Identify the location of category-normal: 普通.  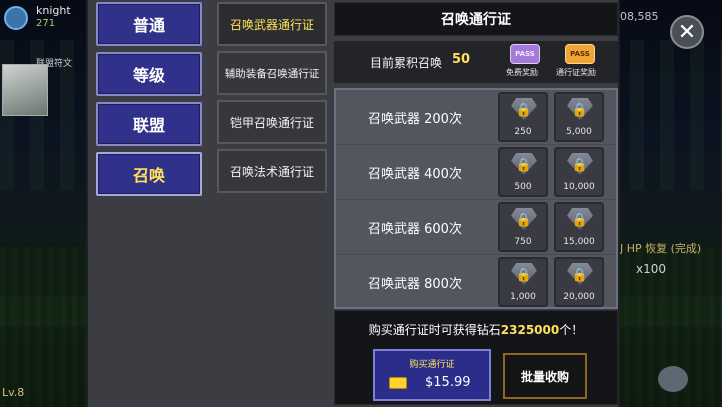
(149, 24).